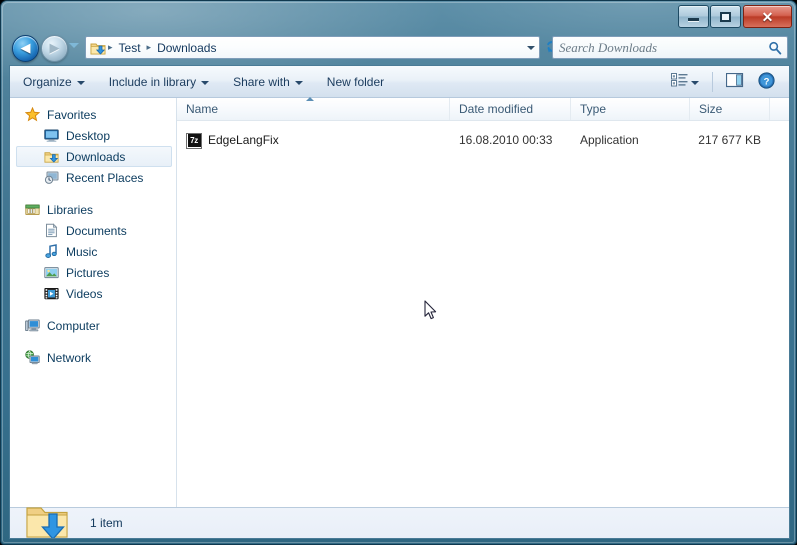  I want to click on back-button: ◀, so click(25, 48).